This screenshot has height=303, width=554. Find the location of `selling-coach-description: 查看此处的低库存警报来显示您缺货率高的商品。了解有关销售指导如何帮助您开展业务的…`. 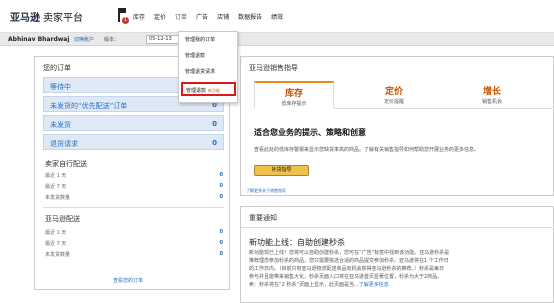

selling-coach-description: 查看此处的低库存警报来显示您缺货率高的商品。了解有关销售指导如何帮助您开展业务的… is located at coordinates (367, 150).